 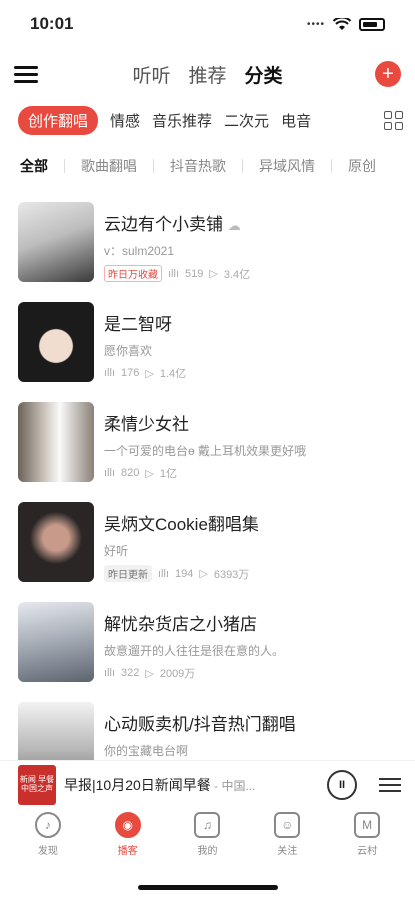 I want to click on item-meta: 昨日更新 ıllı 194 ▷ 6393万, so click(x=181, y=573).